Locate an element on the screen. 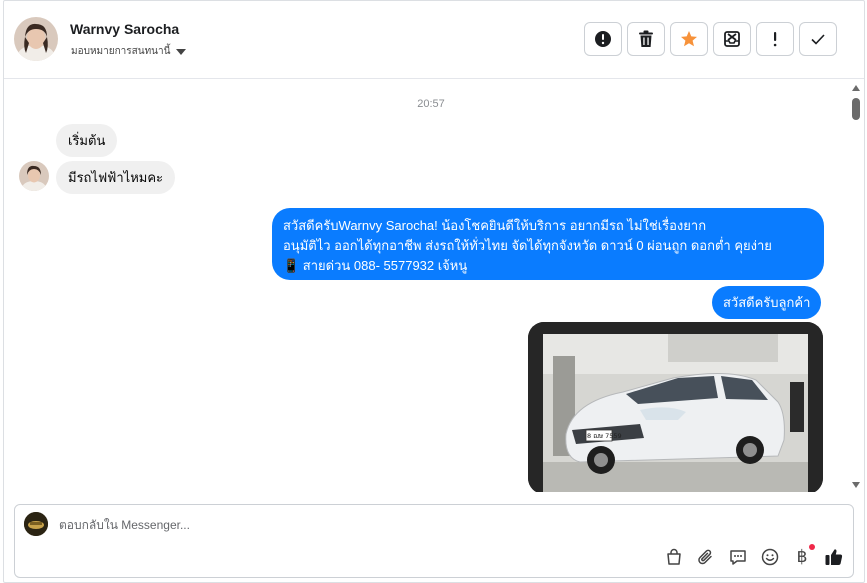 This screenshot has height=583, width=867. message-timestamp: 20:57 is located at coordinates (431, 104).